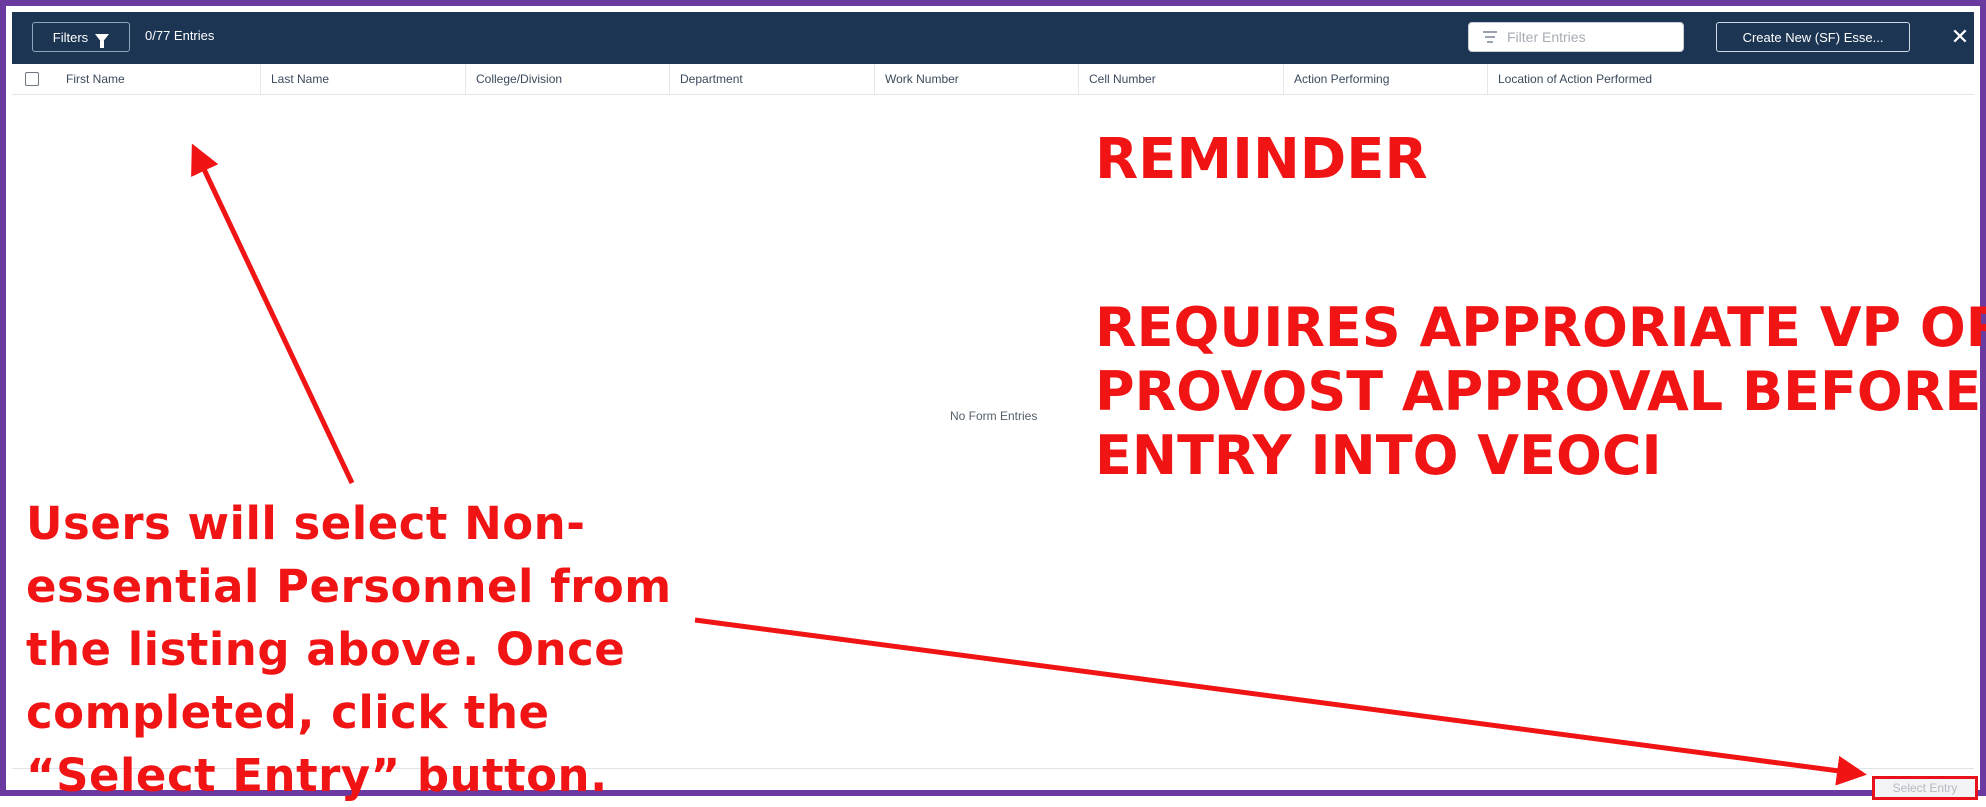  What do you see at coordinates (1261, 159) in the screenshot?
I see `reminder-heading: REMINDER` at bounding box center [1261, 159].